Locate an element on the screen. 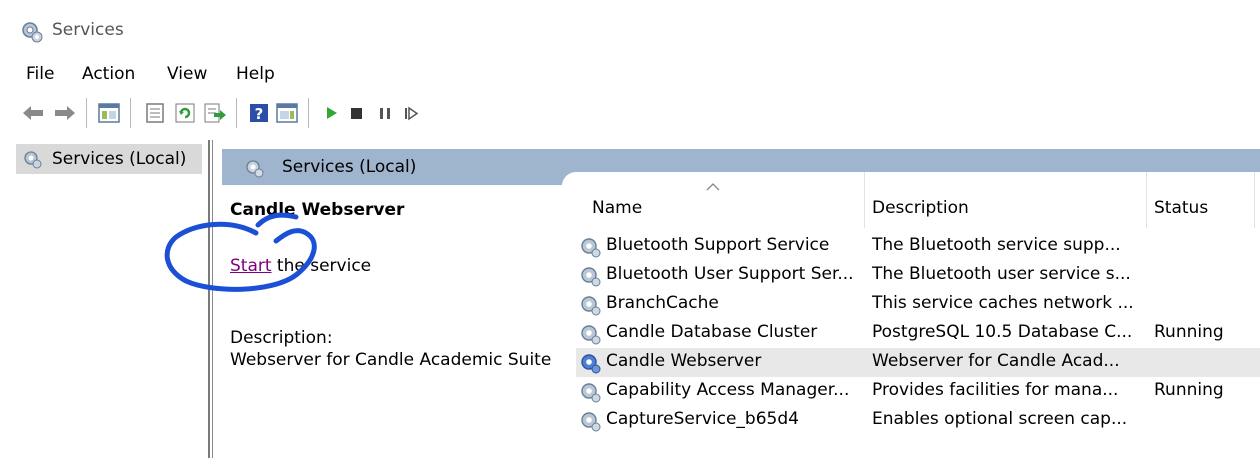 This screenshot has width=1260, height=458. service-name: CaptureService_b65d4 is located at coordinates (702, 419).